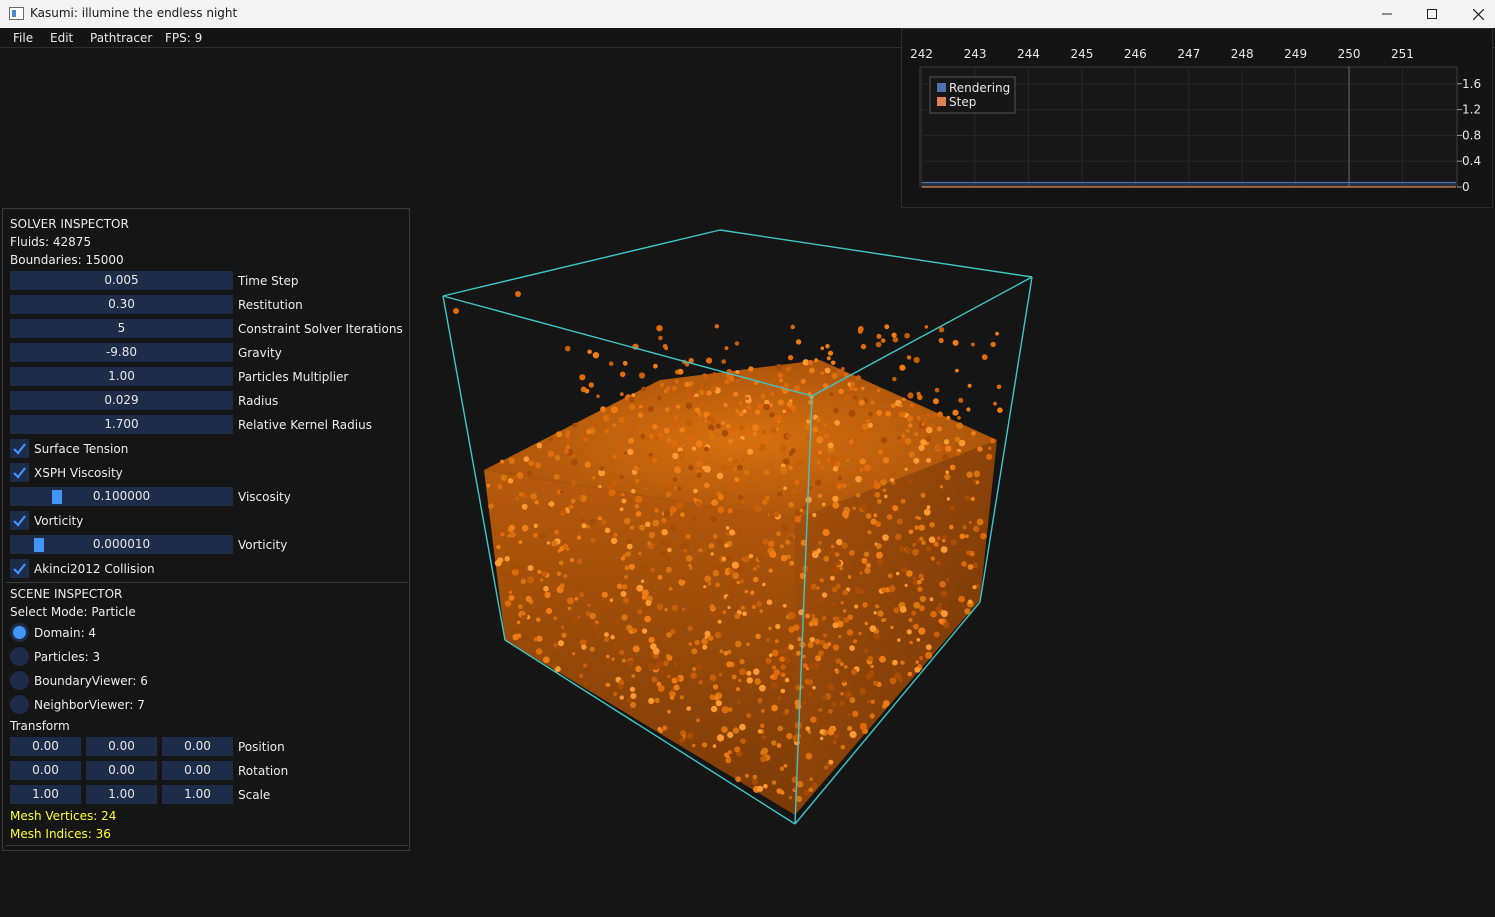 The height and width of the screenshot is (917, 1495). What do you see at coordinates (121, 746) in the screenshot?
I see `position-y-input: 0.00` at bounding box center [121, 746].